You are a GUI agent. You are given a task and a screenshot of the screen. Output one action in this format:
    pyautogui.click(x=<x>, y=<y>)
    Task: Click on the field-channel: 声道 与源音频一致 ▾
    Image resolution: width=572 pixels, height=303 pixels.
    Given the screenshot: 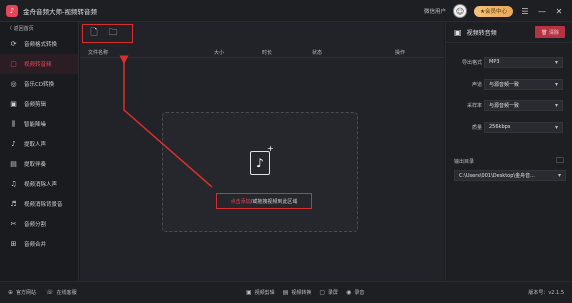 What is the action you would take?
    pyautogui.click(x=509, y=84)
    